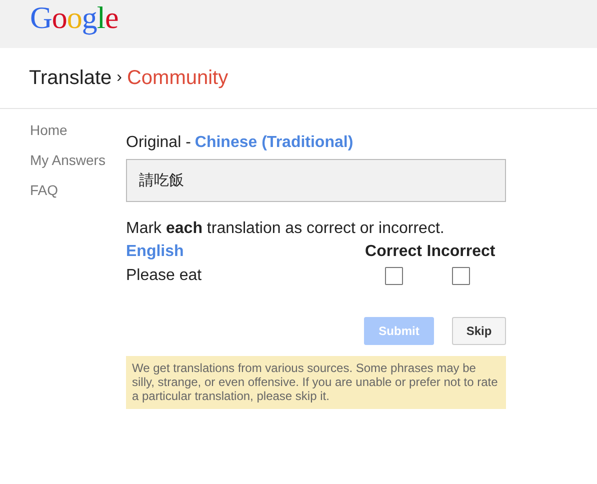 This screenshot has height=484, width=597. Describe the element at coordinates (177, 78) in the screenshot. I see `breadcrumb-current: Community` at that location.